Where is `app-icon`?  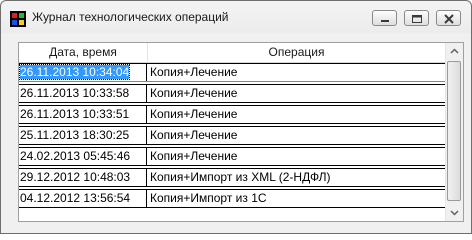
app-icon is located at coordinates (18, 19).